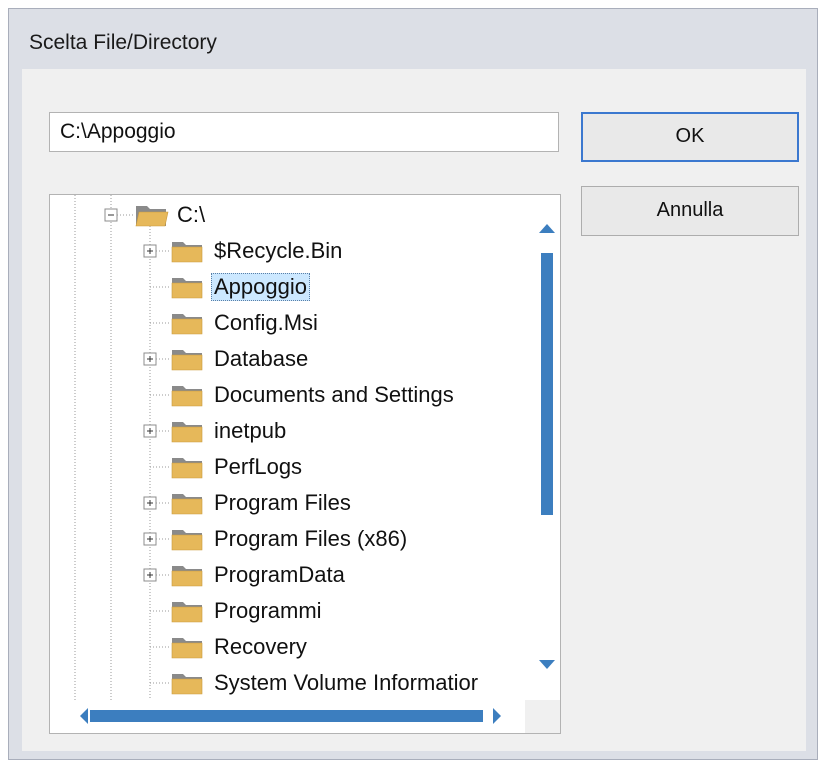 Image resolution: width=826 pixels, height=770 pixels. Describe the element at coordinates (542, 716) in the screenshot. I see `scrollbar-corner` at that location.